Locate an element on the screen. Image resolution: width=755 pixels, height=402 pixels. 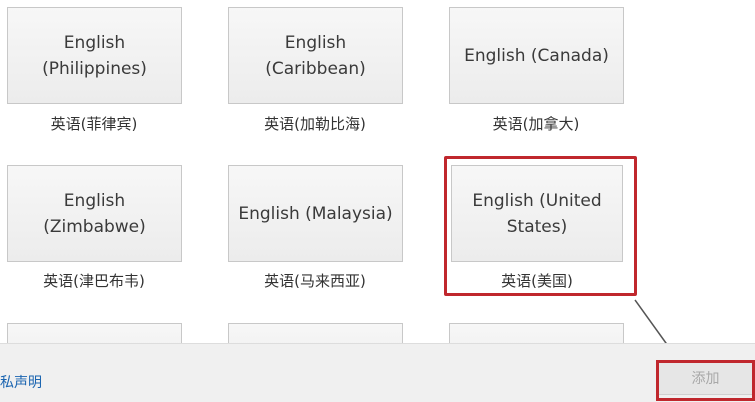
add-button-highlight-box is located at coordinates (705, 380).